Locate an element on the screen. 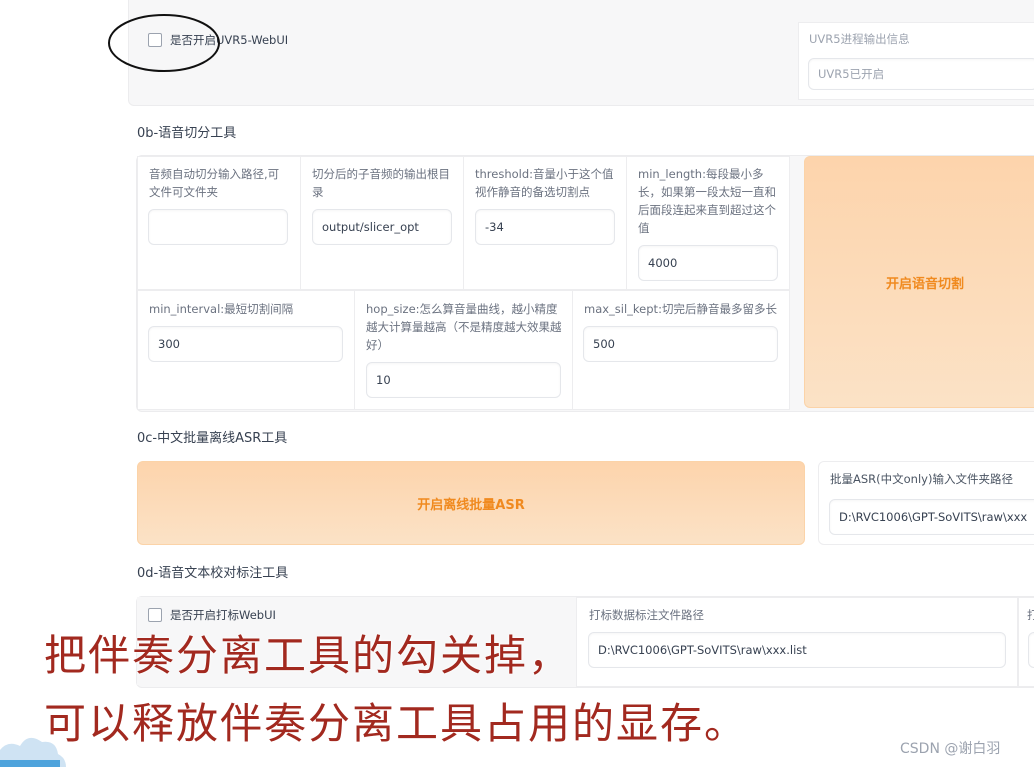  label-tool-checkbox-label: 是否开启打标WebUI is located at coordinates (223, 615).